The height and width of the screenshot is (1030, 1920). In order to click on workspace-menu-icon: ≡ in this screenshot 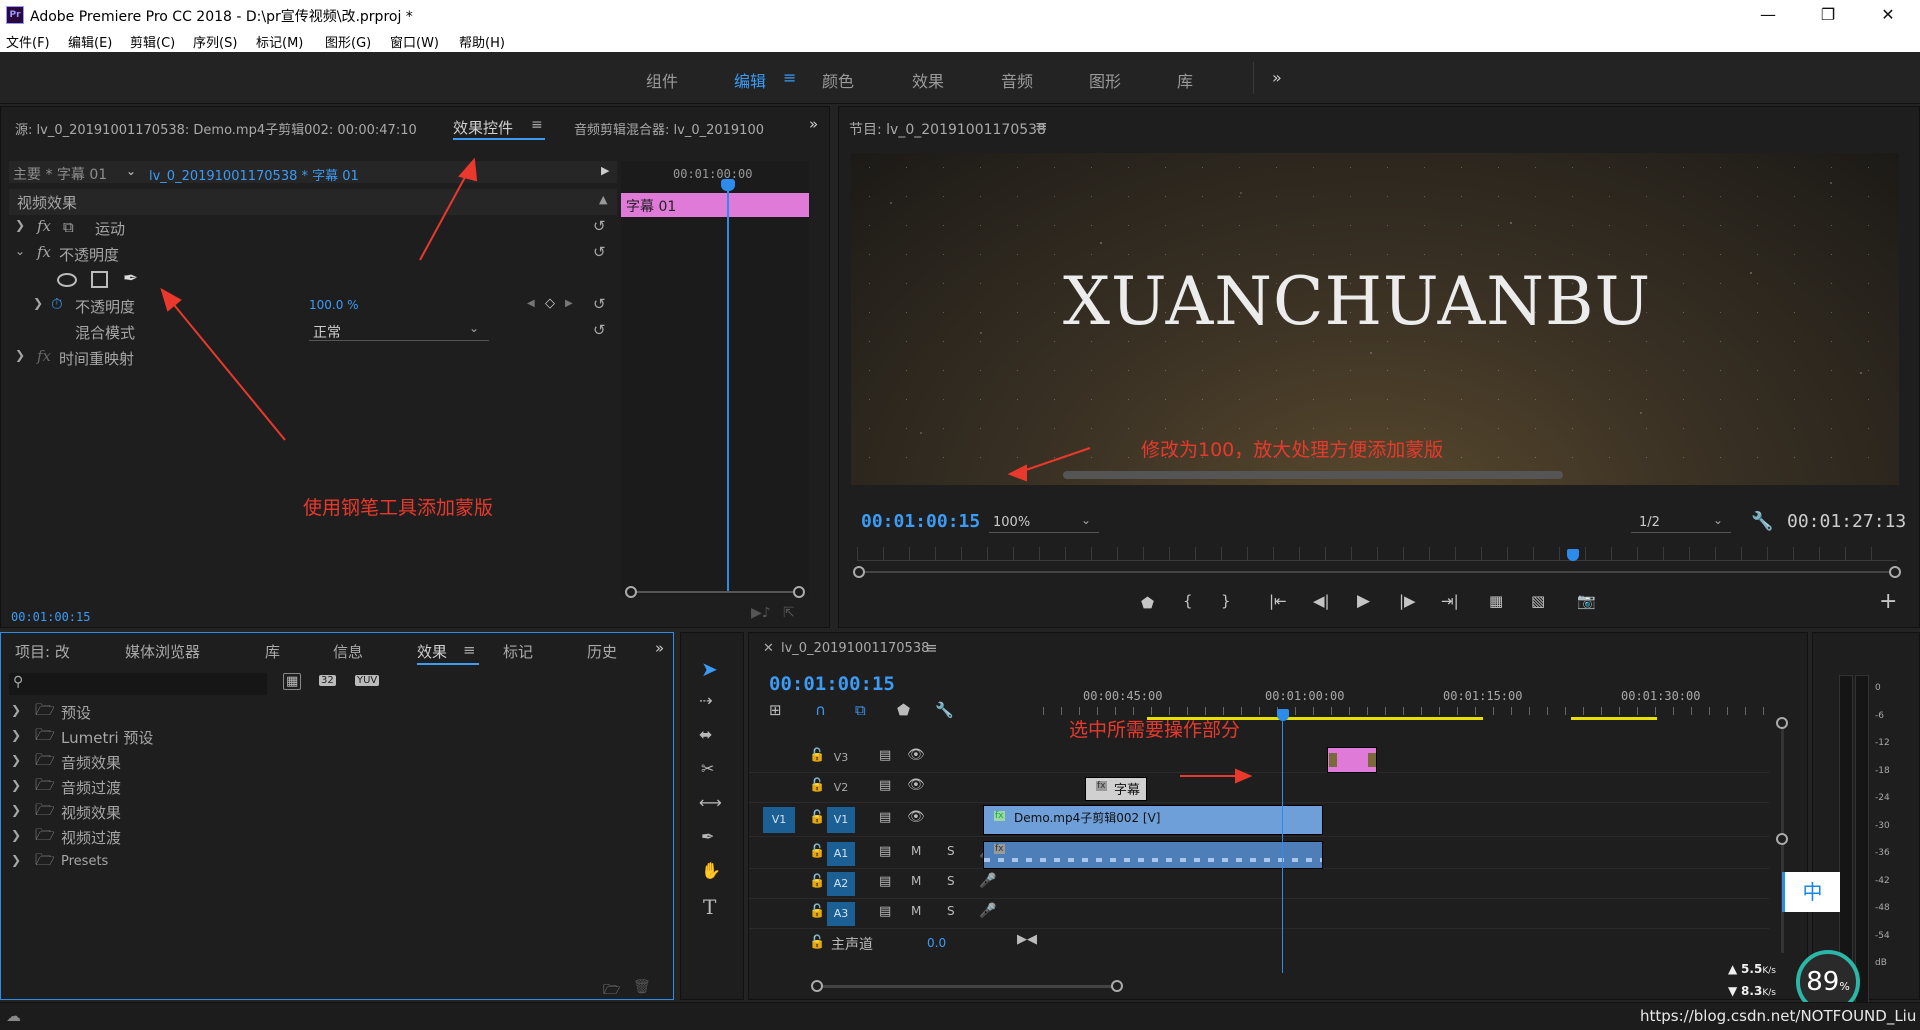, I will do `click(789, 77)`.